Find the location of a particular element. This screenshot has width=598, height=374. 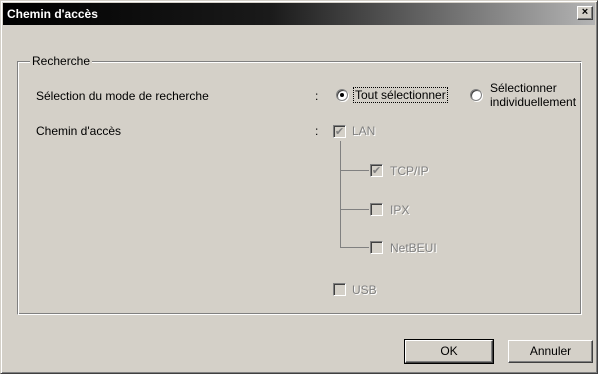

cancel-button: Annuler is located at coordinates (550, 351).